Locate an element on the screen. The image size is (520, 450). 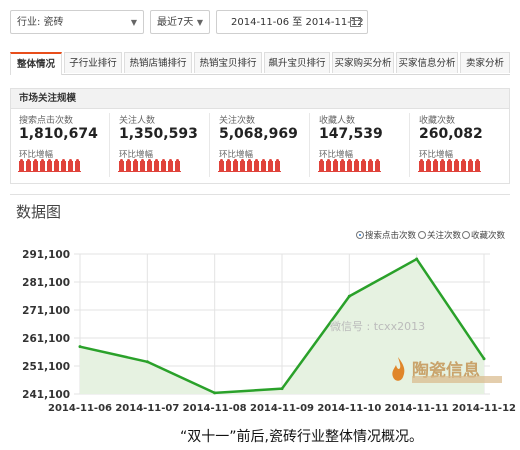
watermark: 微信号 : tcxx2013 is located at coordinates (378, 326).